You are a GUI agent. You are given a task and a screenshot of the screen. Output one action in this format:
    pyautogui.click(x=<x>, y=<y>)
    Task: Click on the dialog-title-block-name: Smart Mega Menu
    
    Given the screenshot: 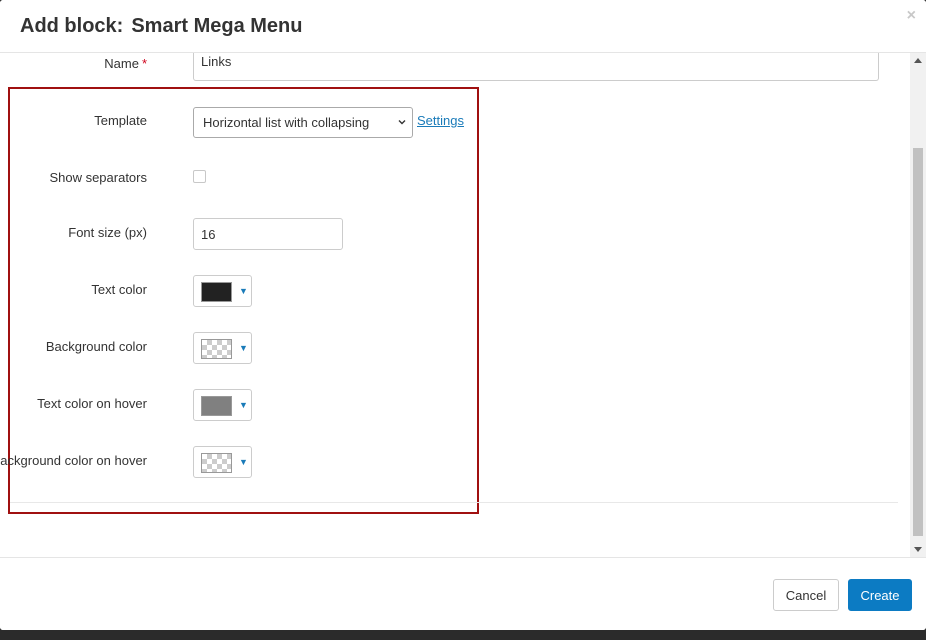 What is the action you would take?
    pyautogui.click(x=217, y=26)
    